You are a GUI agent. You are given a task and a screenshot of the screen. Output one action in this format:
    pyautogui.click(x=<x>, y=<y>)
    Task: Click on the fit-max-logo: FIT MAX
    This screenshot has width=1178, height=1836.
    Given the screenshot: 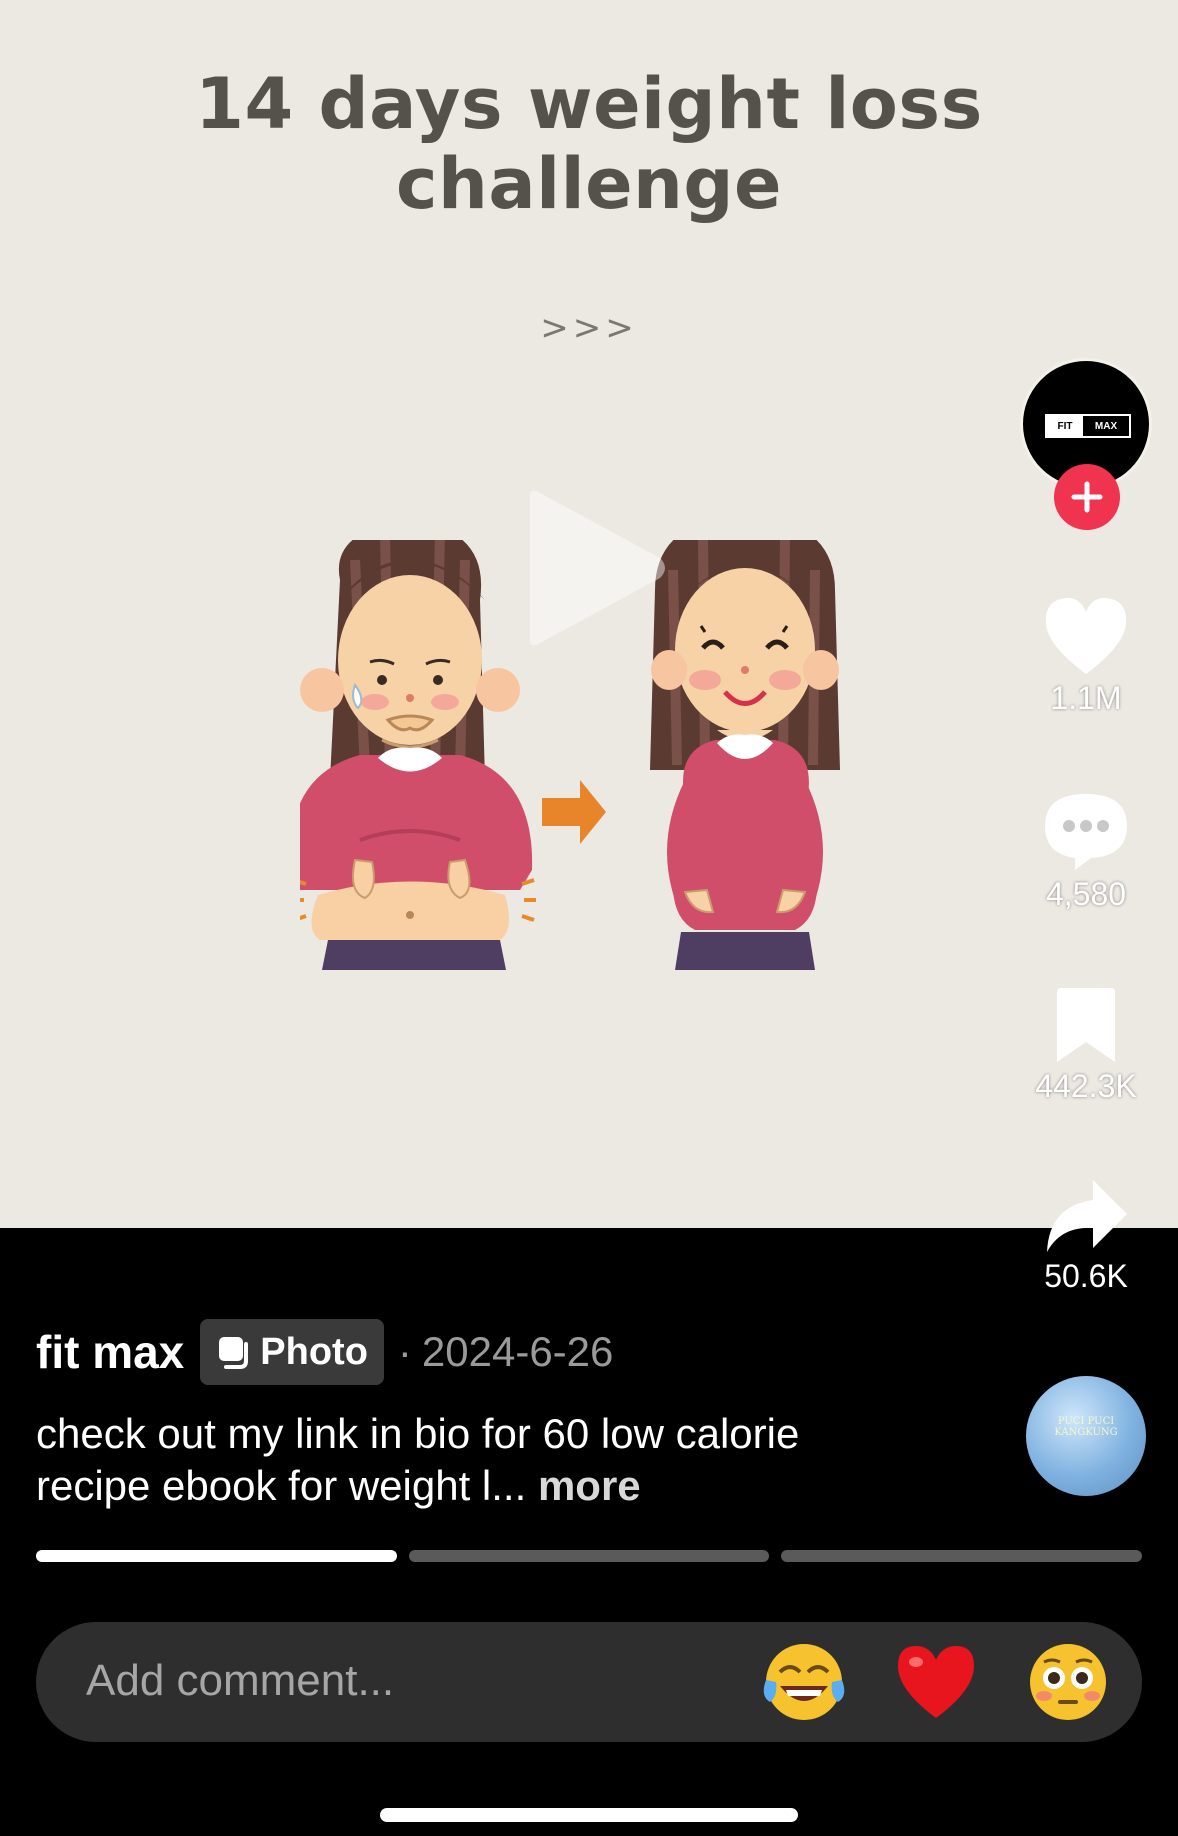 What is the action you would take?
    pyautogui.click(x=1088, y=426)
    